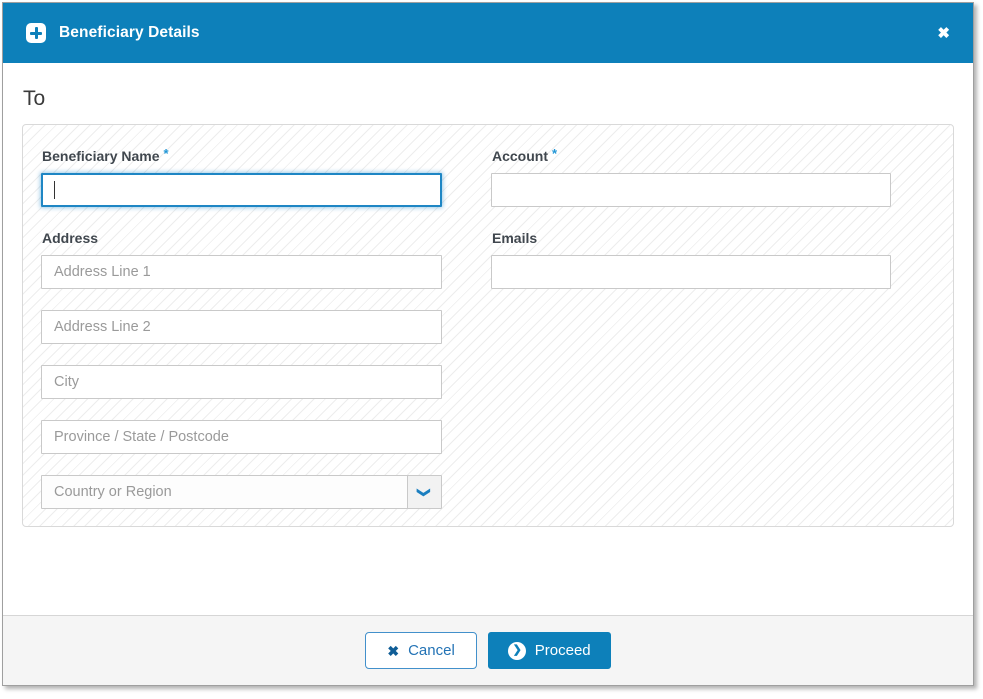  Describe the element at coordinates (393, 650) in the screenshot. I see `cancel-x-icon: ✖` at that location.